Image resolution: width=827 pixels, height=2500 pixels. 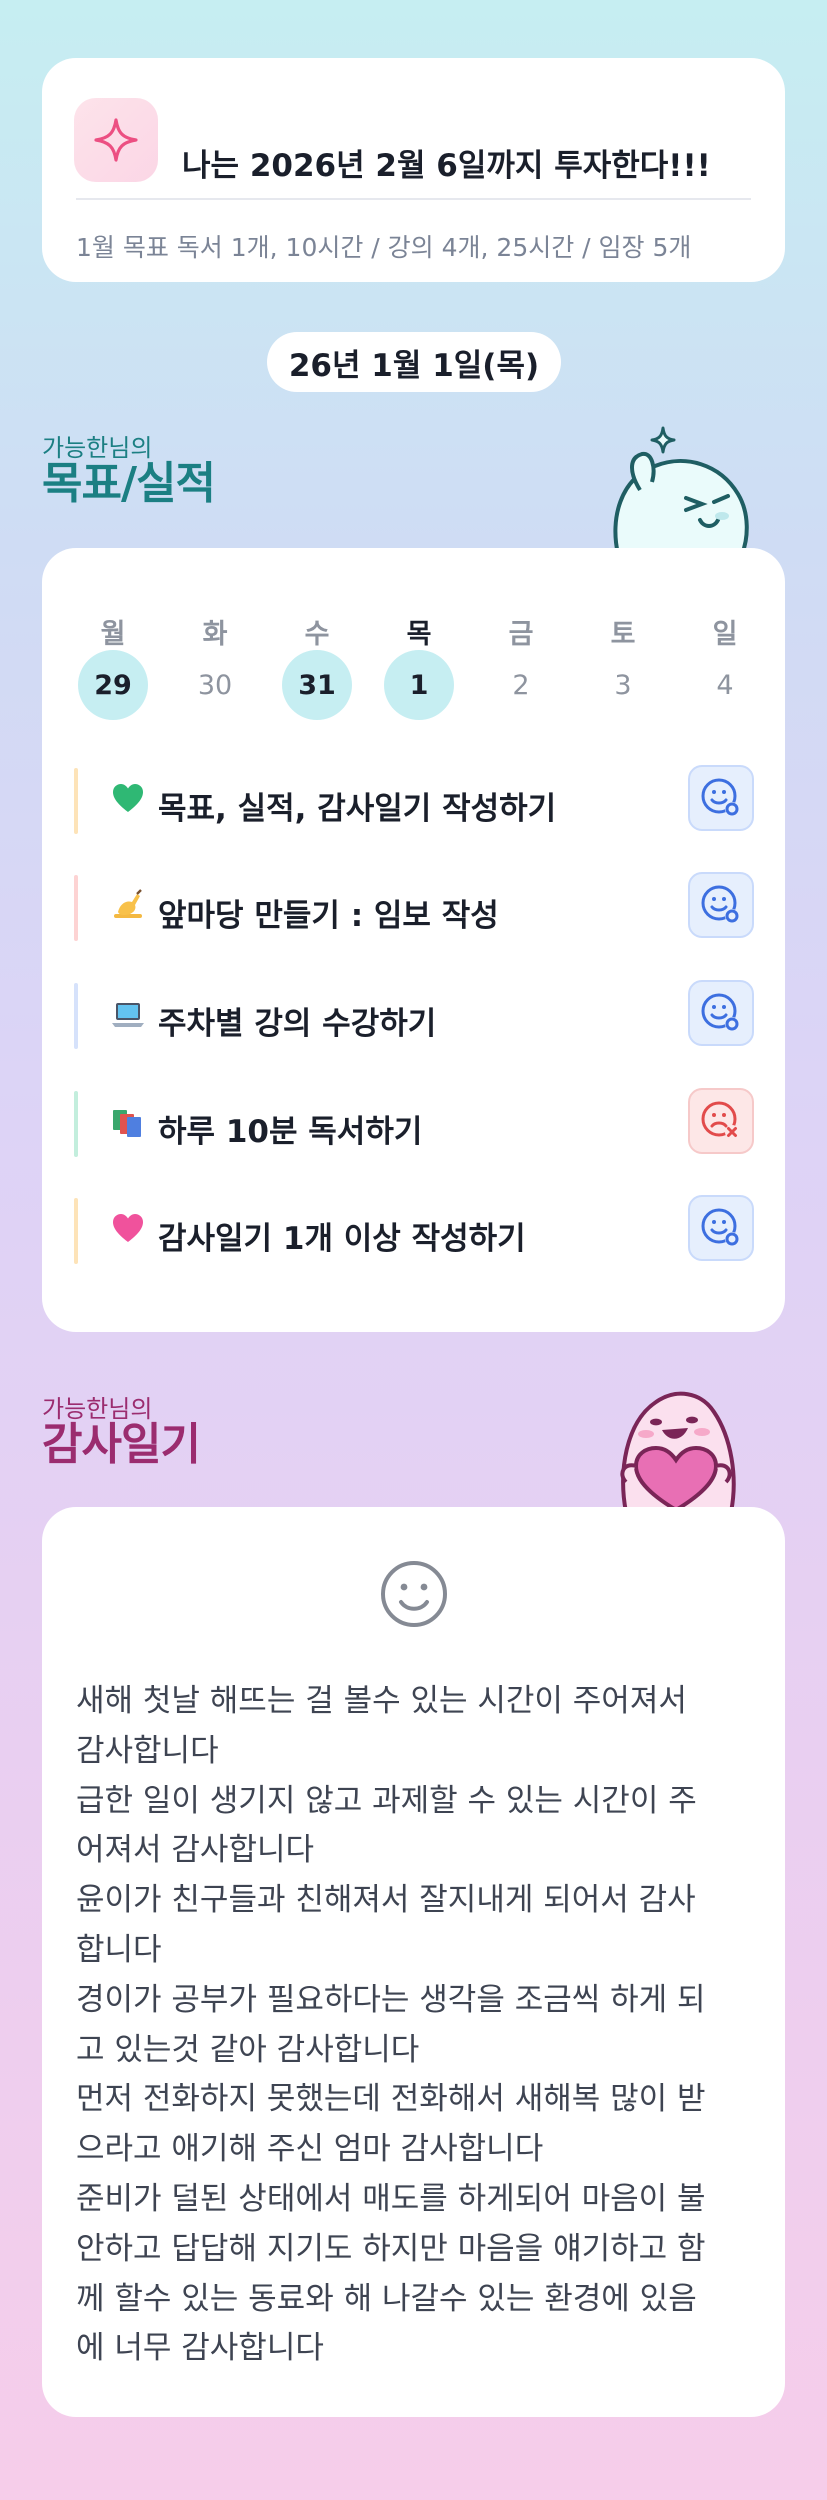 What do you see at coordinates (97, 1409) in the screenshot?
I see `diary-section-subtitle: 가능한님의` at bounding box center [97, 1409].